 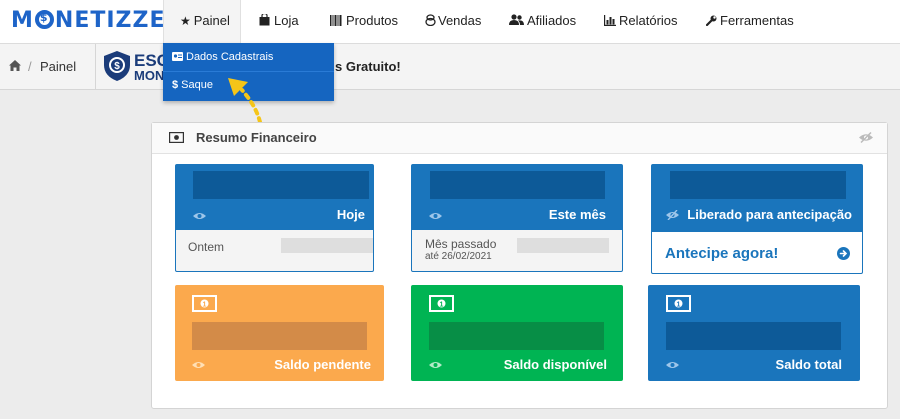 I want to click on card-label-este-mes: Este mês, so click(x=577, y=214).